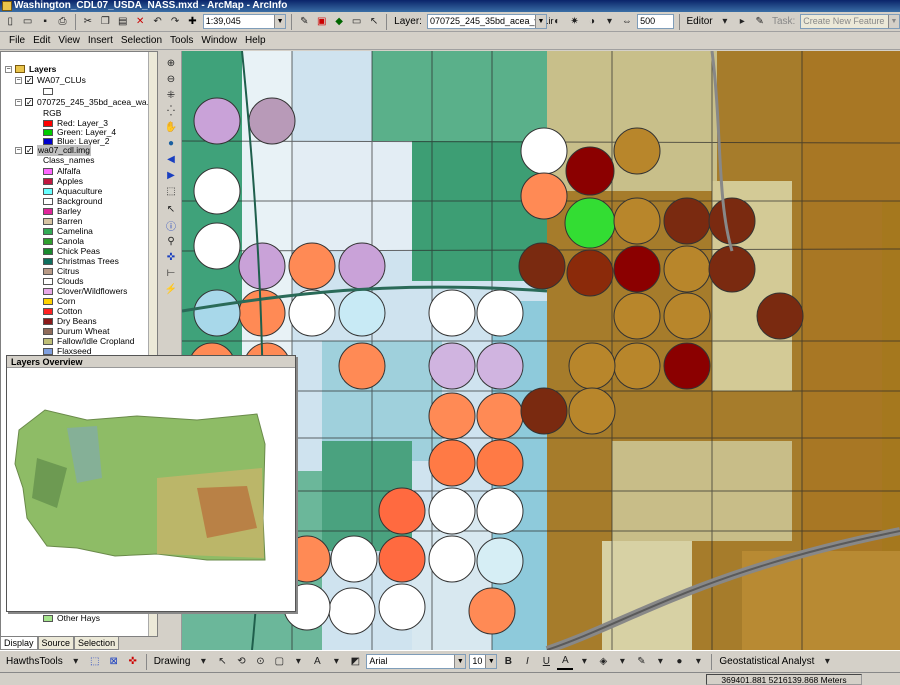 The width and height of the screenshot is (900, 685). I want to click on underline-button: U, so click(546, 662).